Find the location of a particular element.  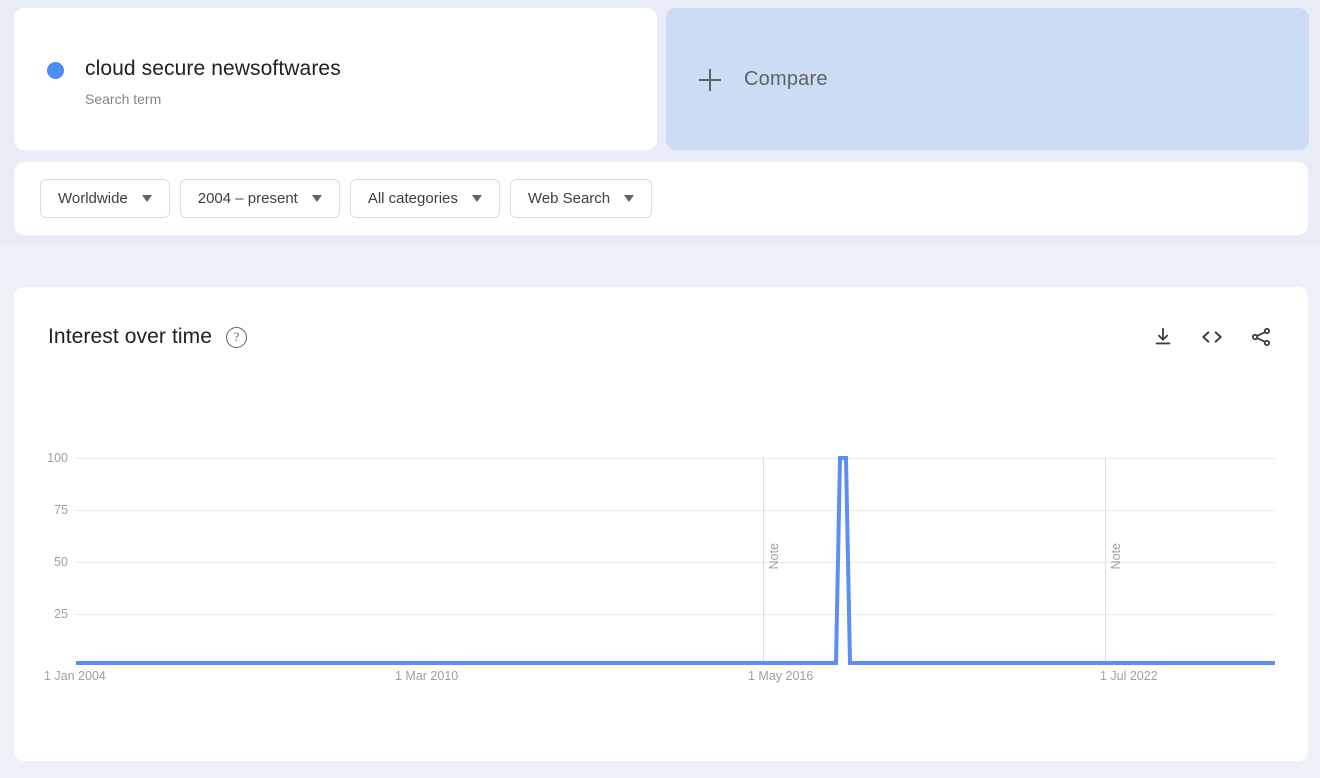

filter-location-label: Worldwide is located at coordinates (93, 198).